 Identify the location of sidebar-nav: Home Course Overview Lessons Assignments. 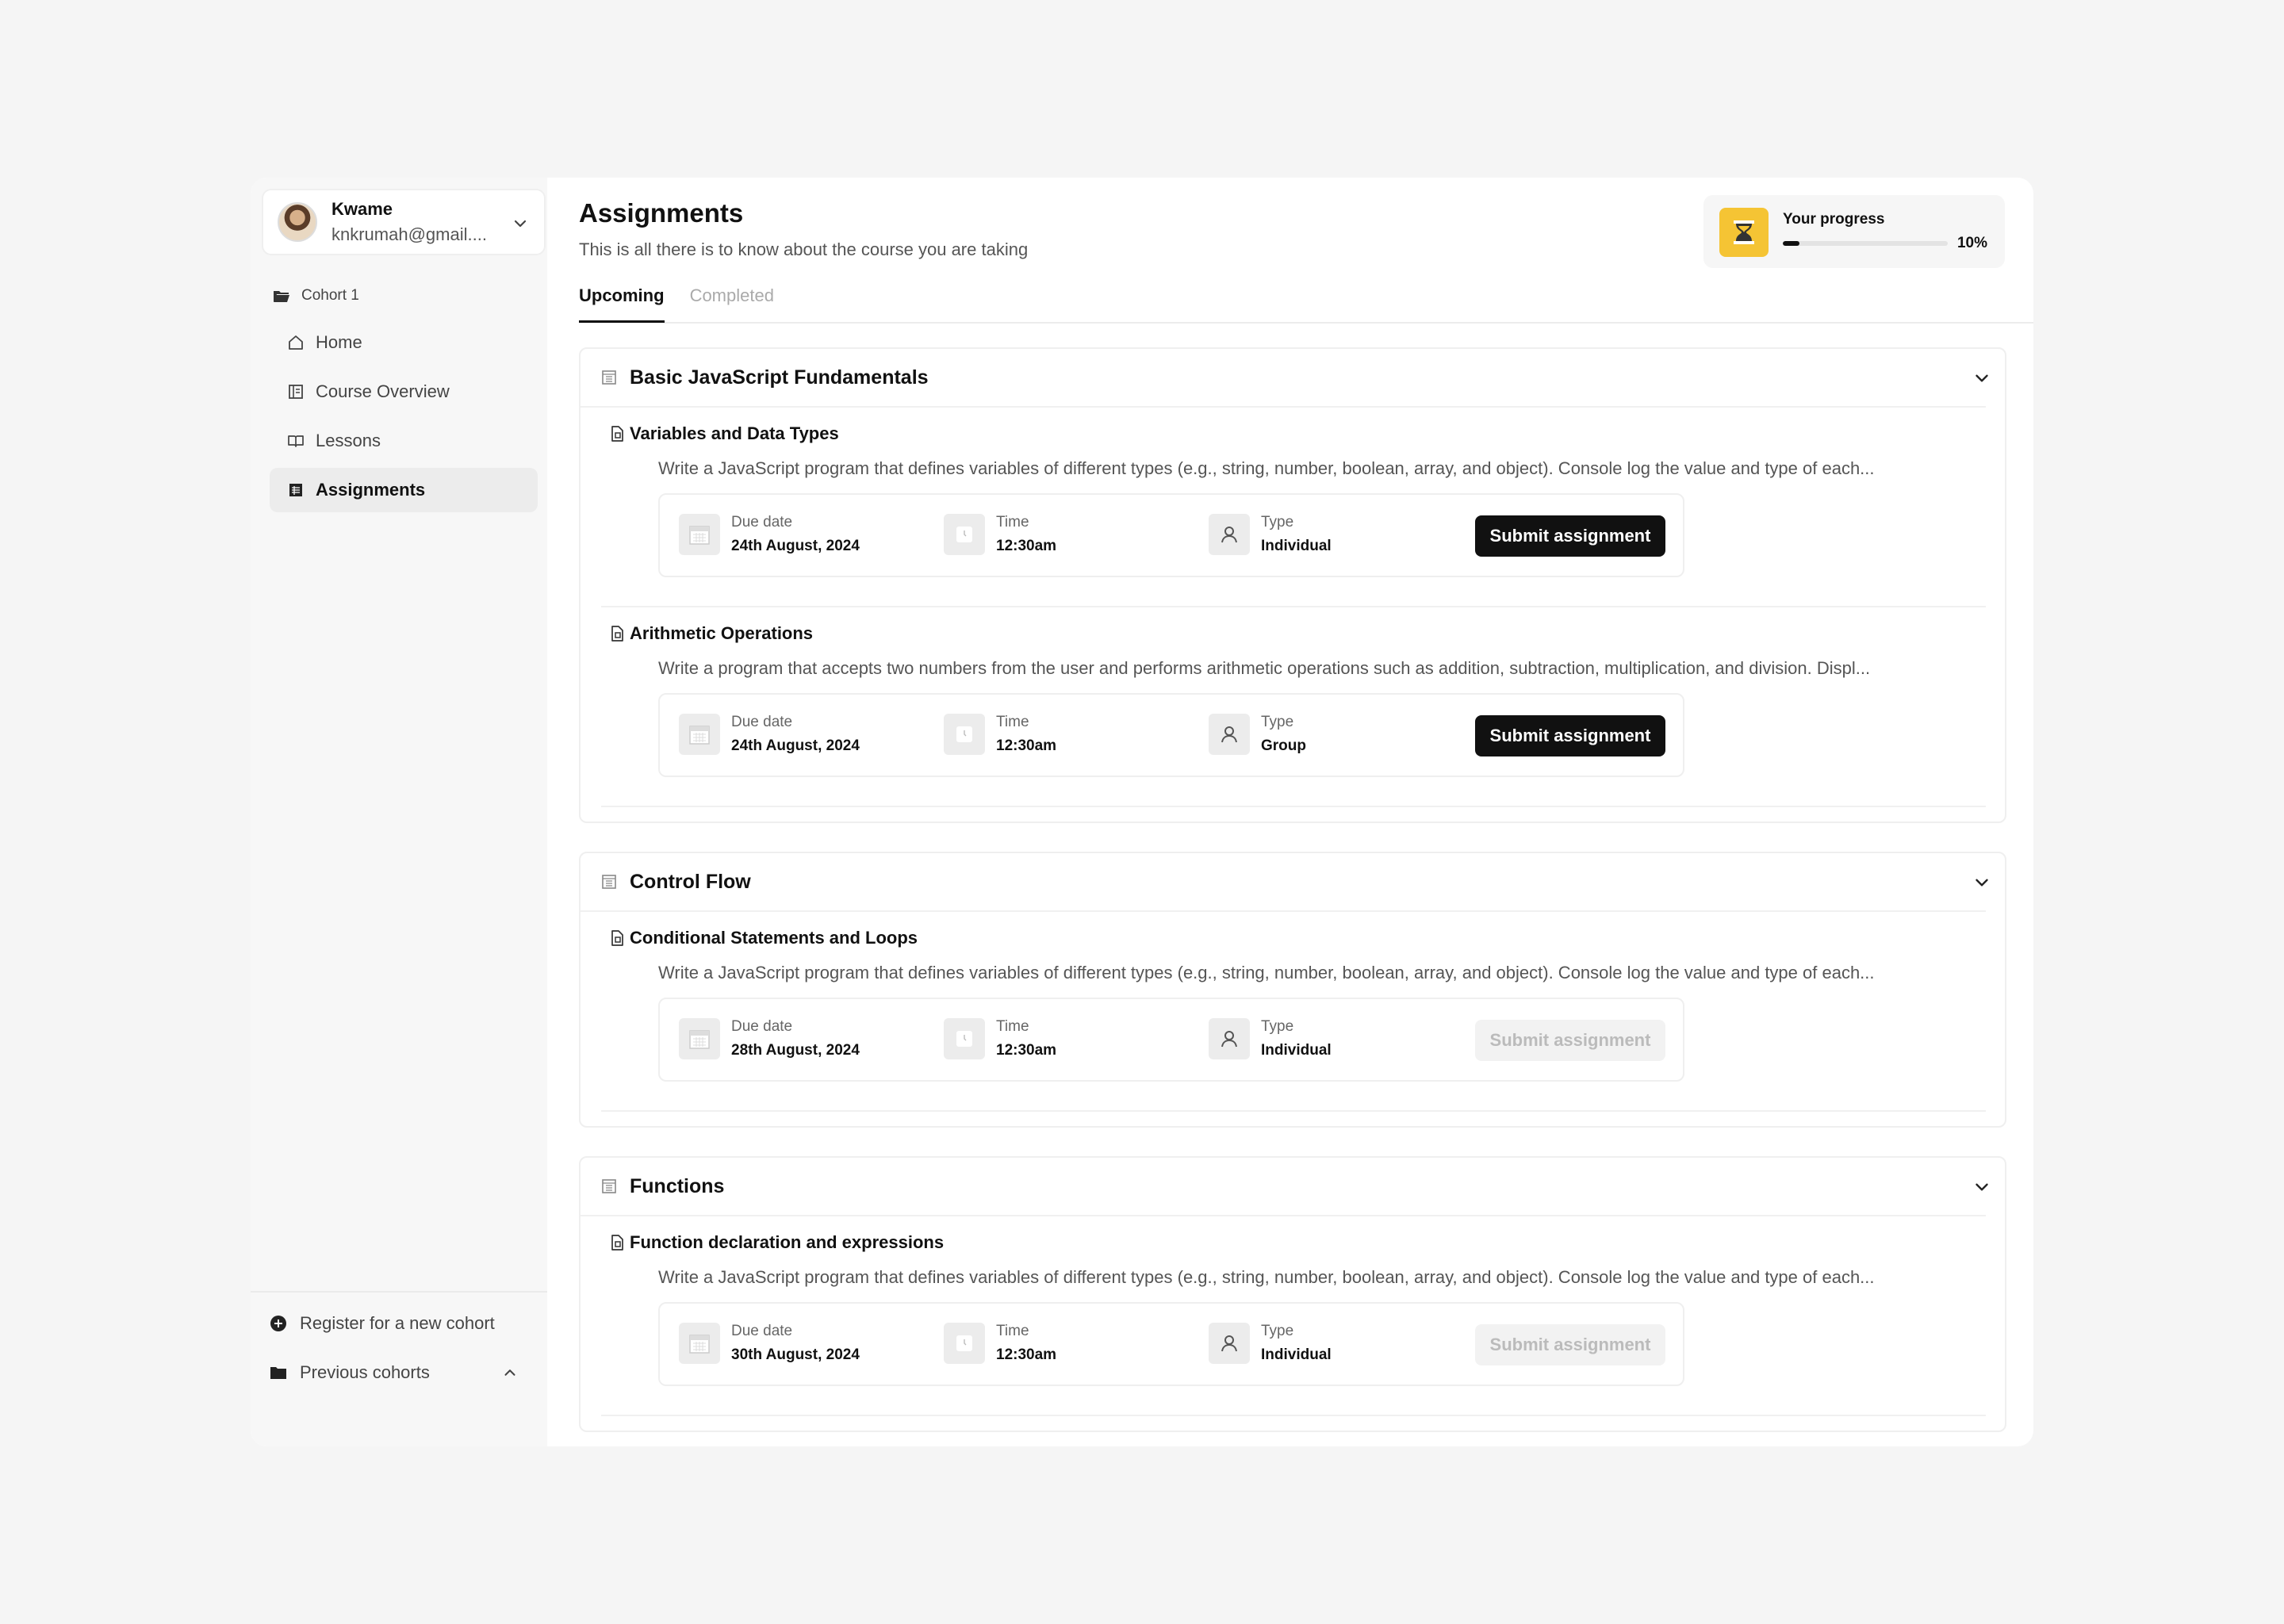
(404, 418).